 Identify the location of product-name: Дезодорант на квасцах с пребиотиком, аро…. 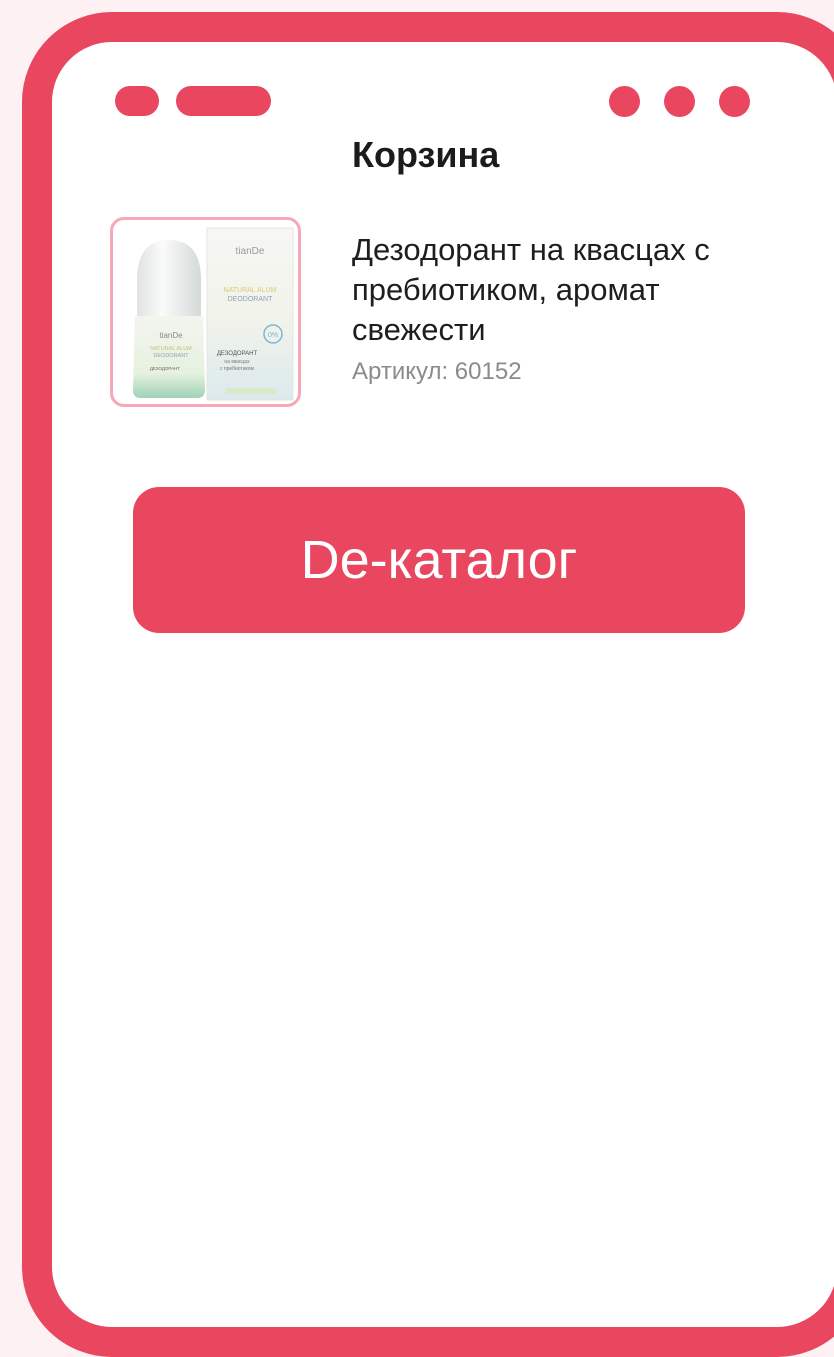
(572, 290).